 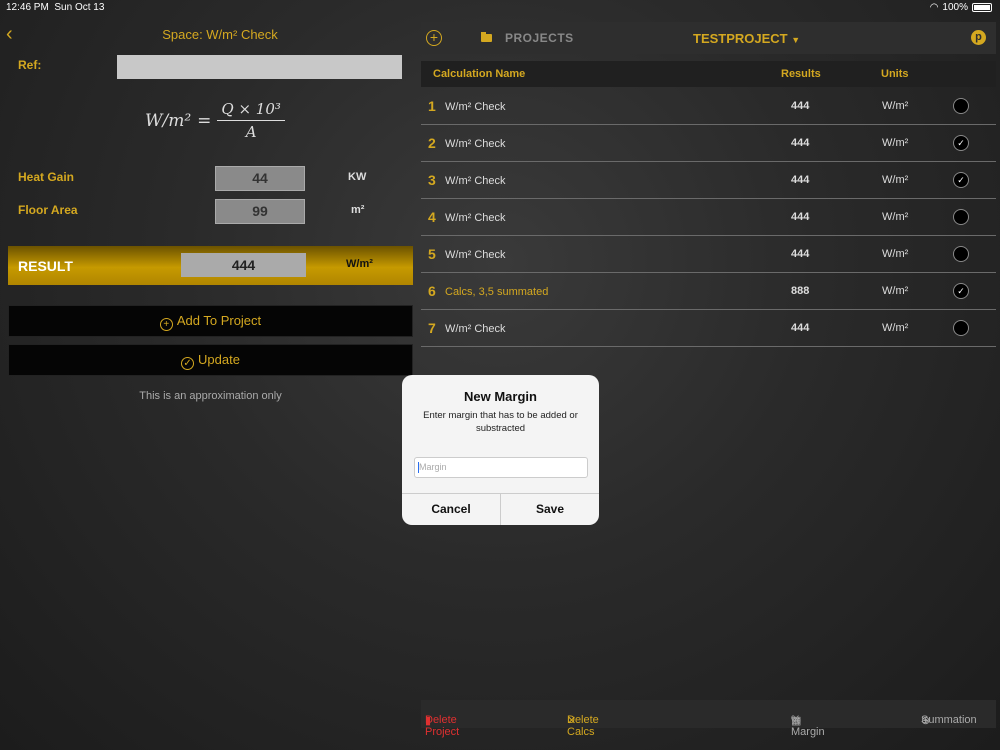 I want to click on table-row: 3 W/m² Check 444 W/m² ✓, so click(x=708, y=180).